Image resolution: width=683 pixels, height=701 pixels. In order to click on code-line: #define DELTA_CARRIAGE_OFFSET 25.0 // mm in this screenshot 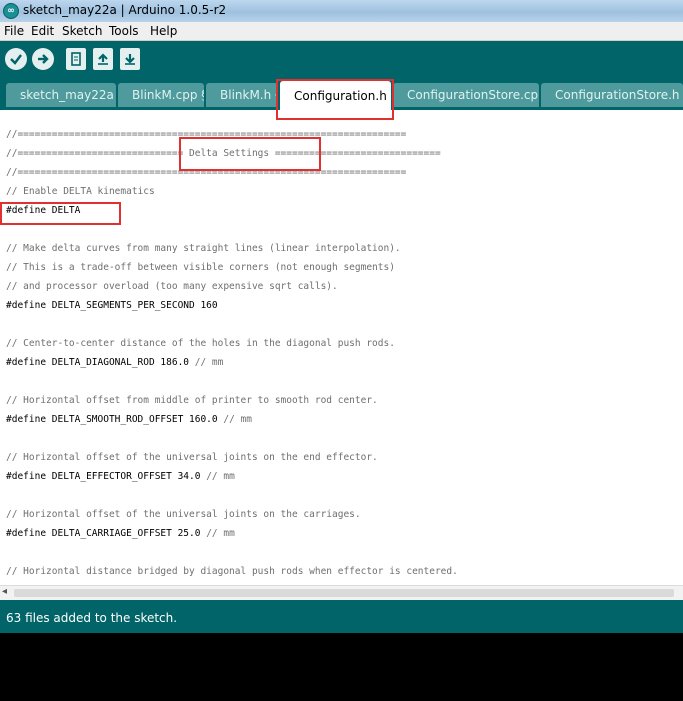, I will do `click(120, 533)`.